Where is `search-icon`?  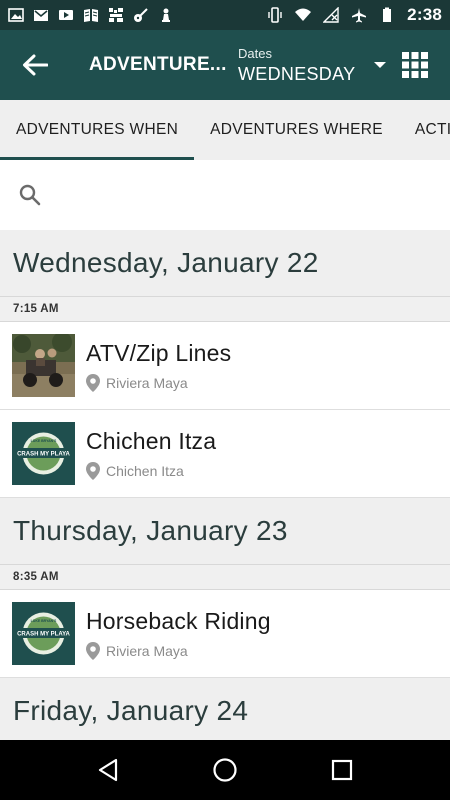
search-icon is located at coordinates (30, 195).